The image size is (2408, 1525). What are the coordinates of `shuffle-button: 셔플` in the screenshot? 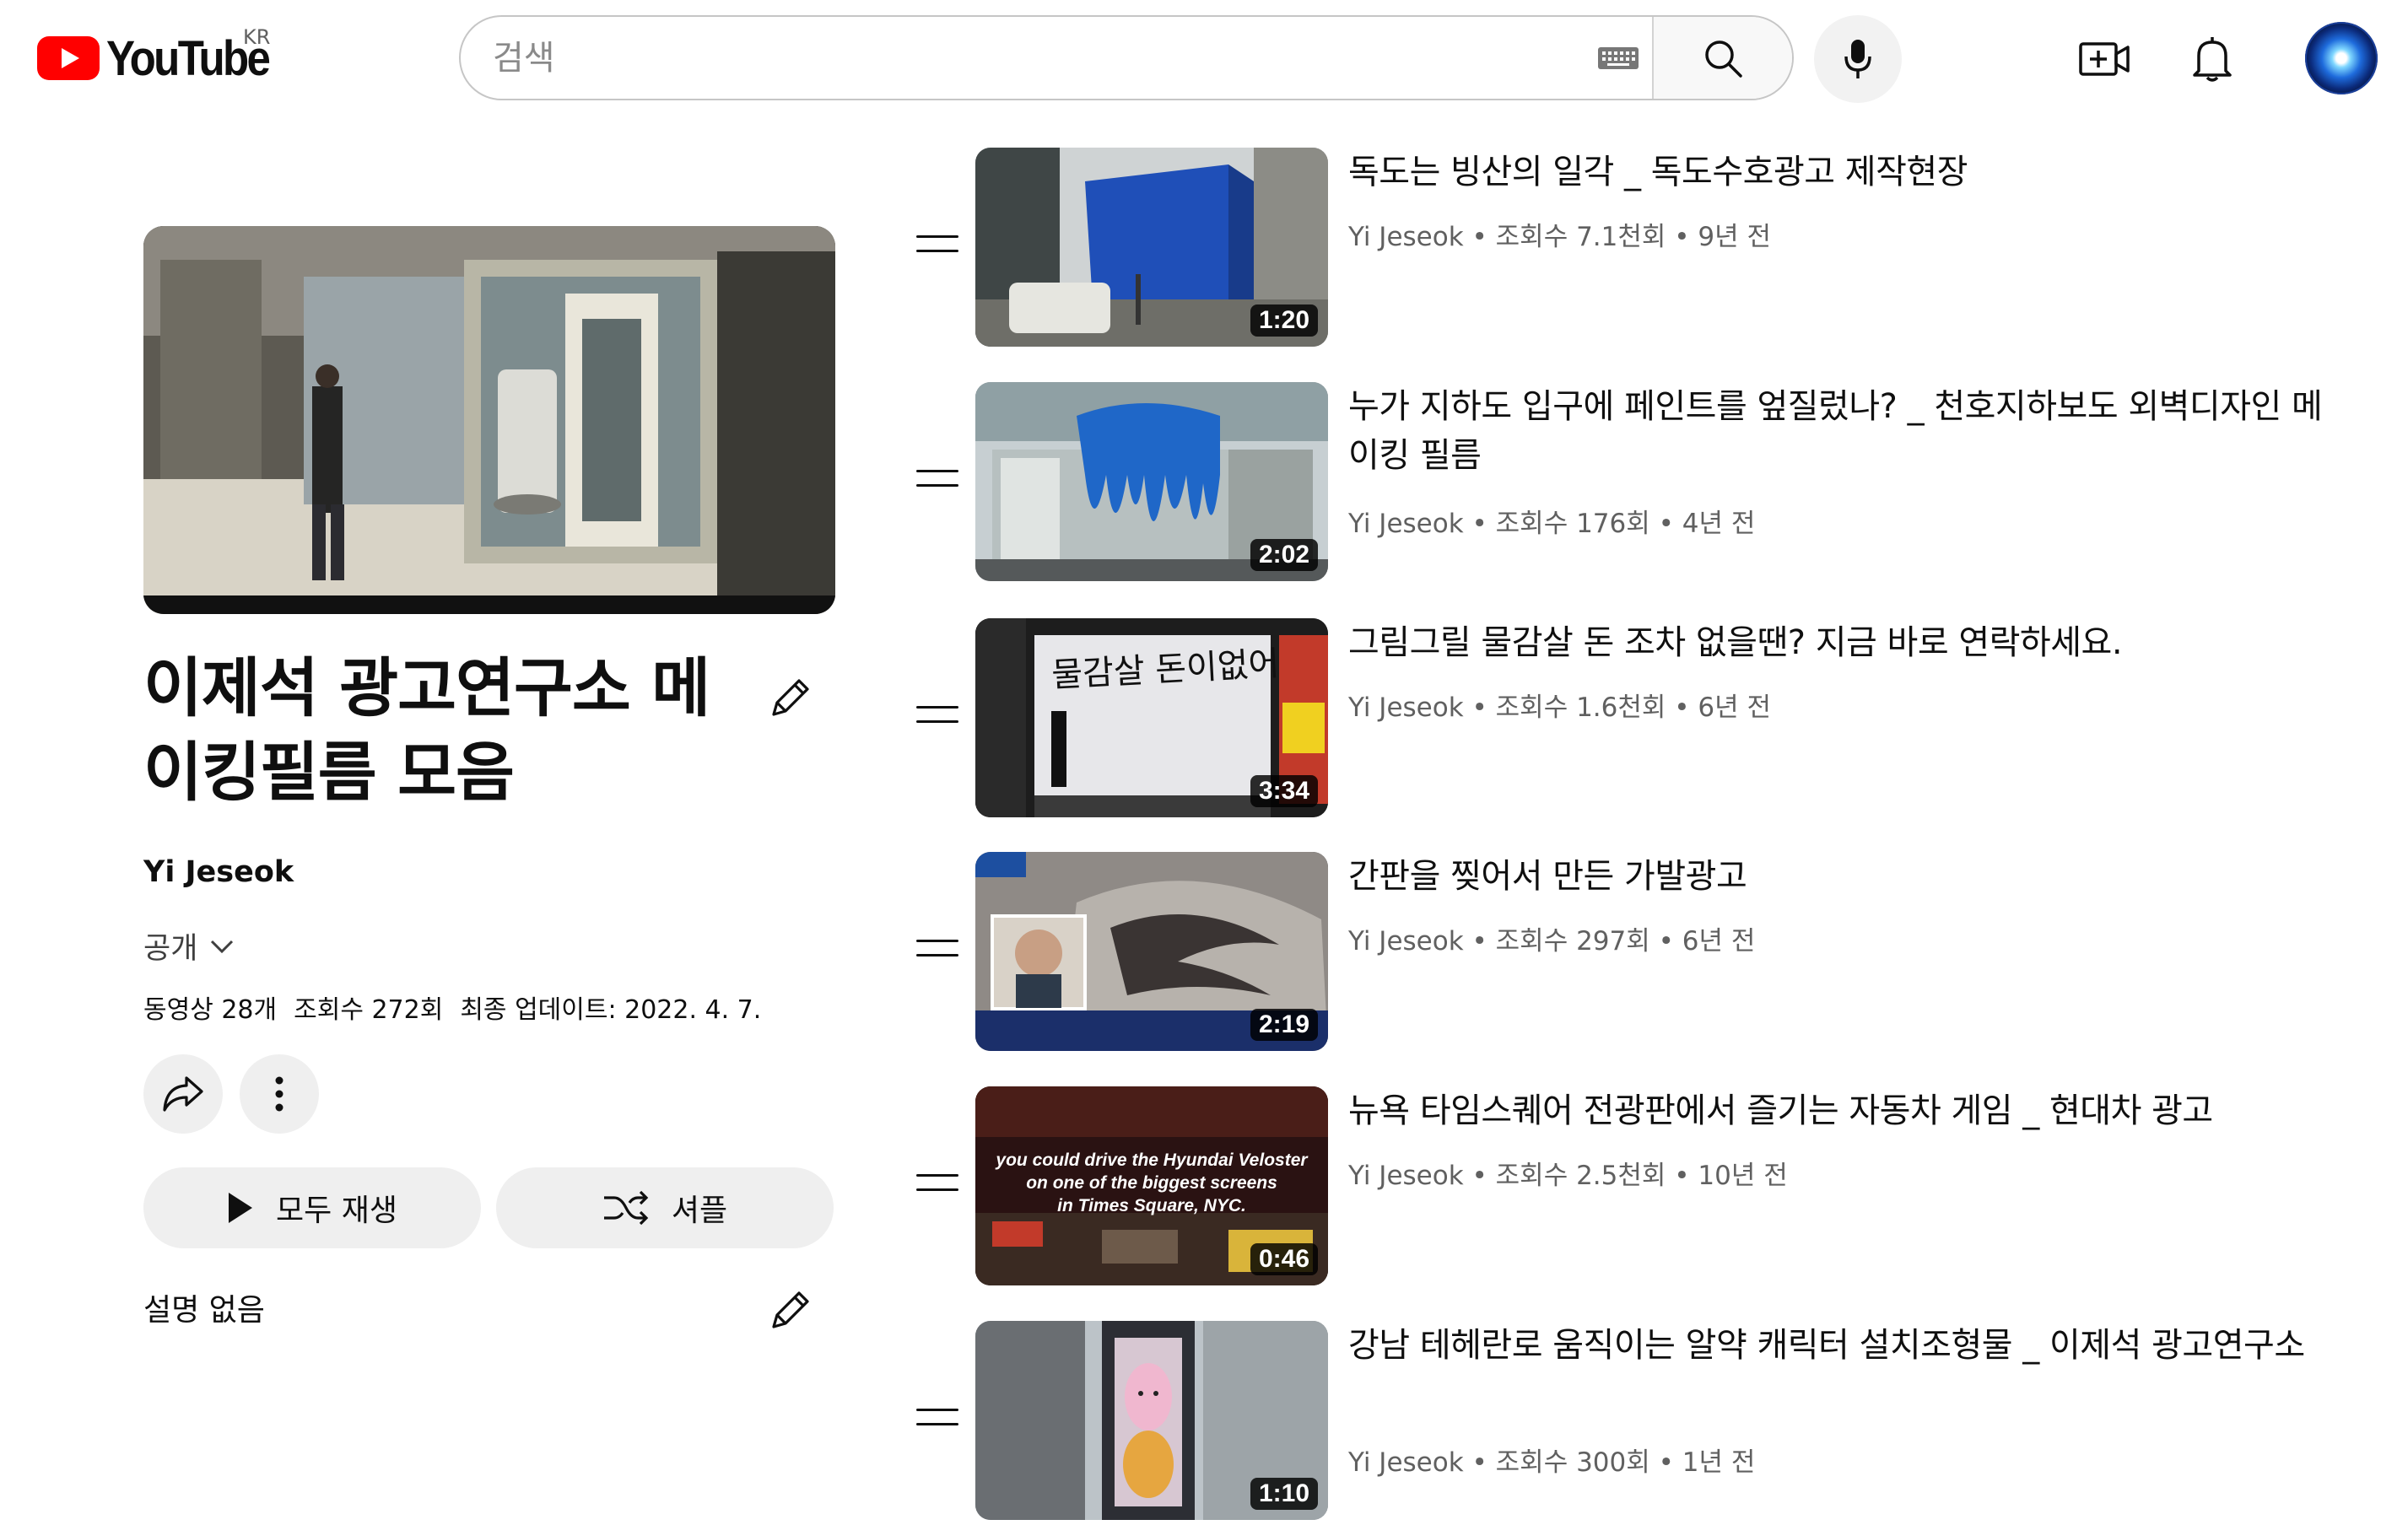 It's located at (665, 1207).